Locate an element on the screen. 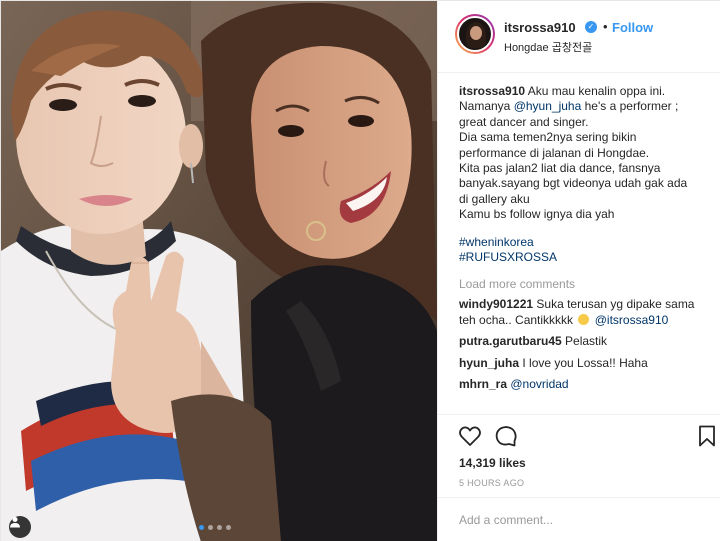 This screenshot has height=541, width=720. bookmark-icon is located at coordinates (707, 436).